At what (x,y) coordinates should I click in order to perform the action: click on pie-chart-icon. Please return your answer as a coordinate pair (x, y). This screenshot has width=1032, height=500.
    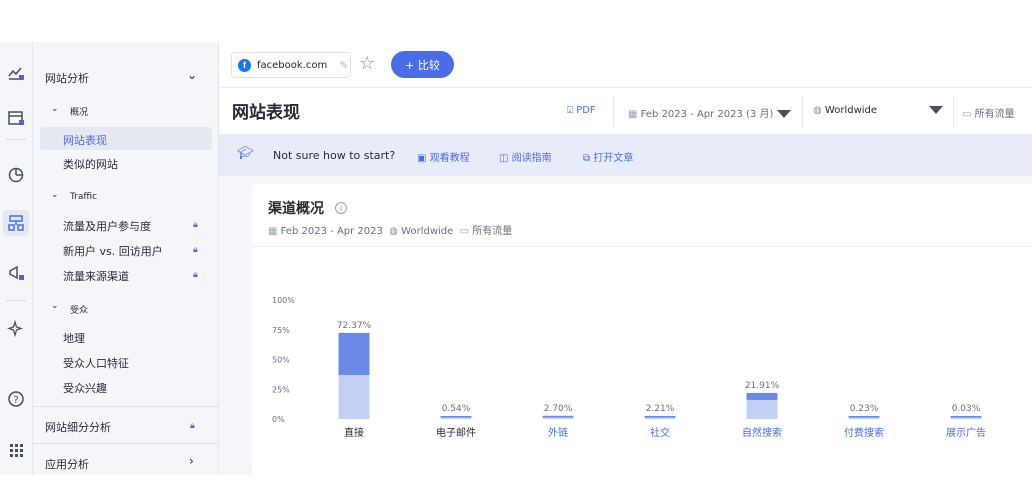
    Looking at the image, I should click on (16, 175).